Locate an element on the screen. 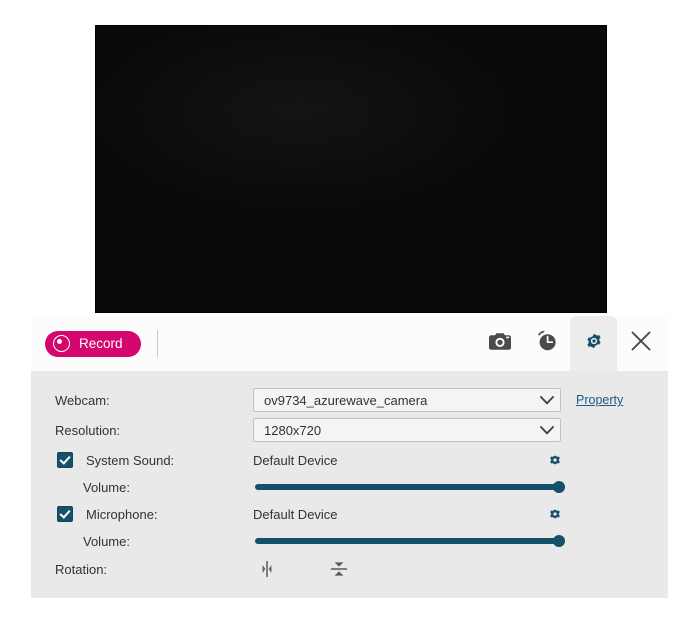 This screenshot has height=618, width=700. clock-icon is located at coordinates (547, 343).